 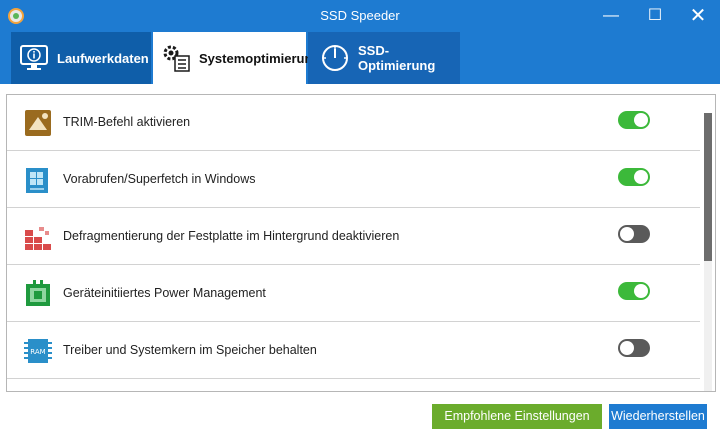 I want to click on defrag-blocks-icon, so click(x=38, y=237).